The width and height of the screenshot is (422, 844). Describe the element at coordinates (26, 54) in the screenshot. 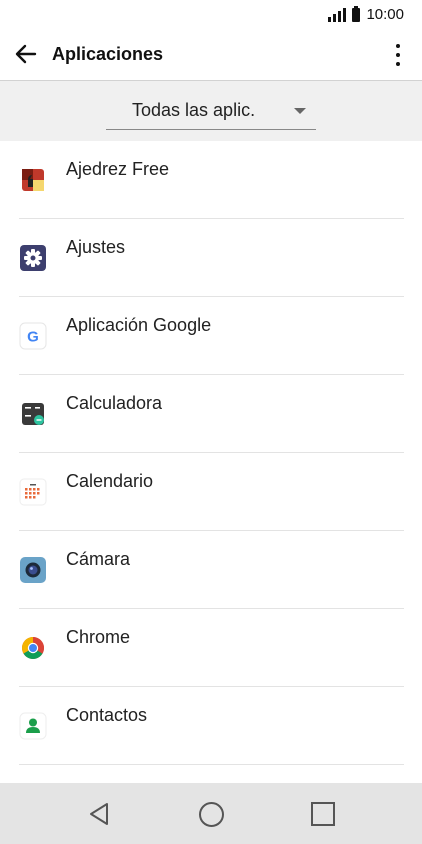

I see `arrow-left-icon` at that location.